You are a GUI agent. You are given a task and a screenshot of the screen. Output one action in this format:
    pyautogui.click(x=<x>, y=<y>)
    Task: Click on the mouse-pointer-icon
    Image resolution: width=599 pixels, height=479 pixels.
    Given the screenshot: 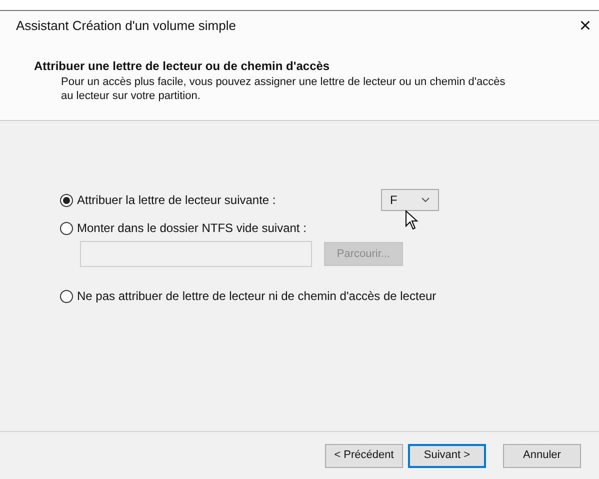 What is the action you would take?
    pyautogui.click(x=412, y=220)
    